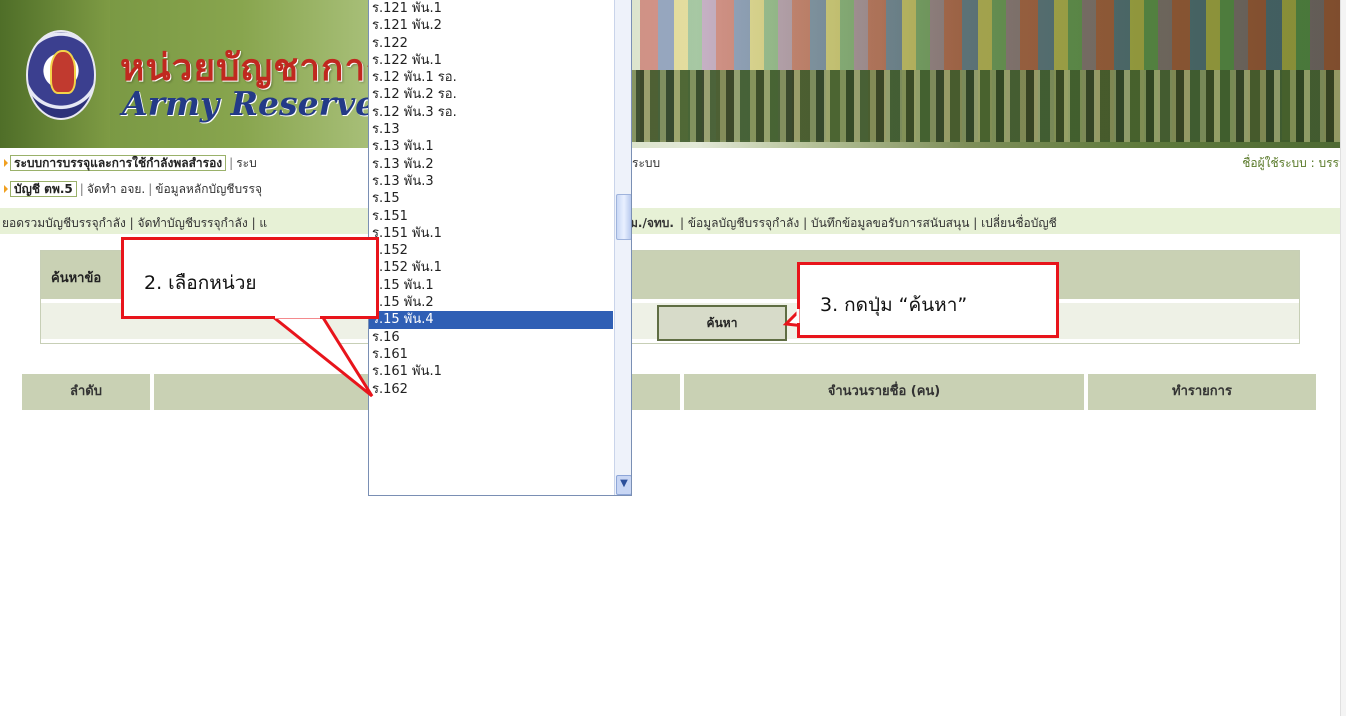 This screenshot has width=1346, height=716. Describe the element at coordinates (1343, 358) in the screenshot. I see `window-right-edge` at that location.